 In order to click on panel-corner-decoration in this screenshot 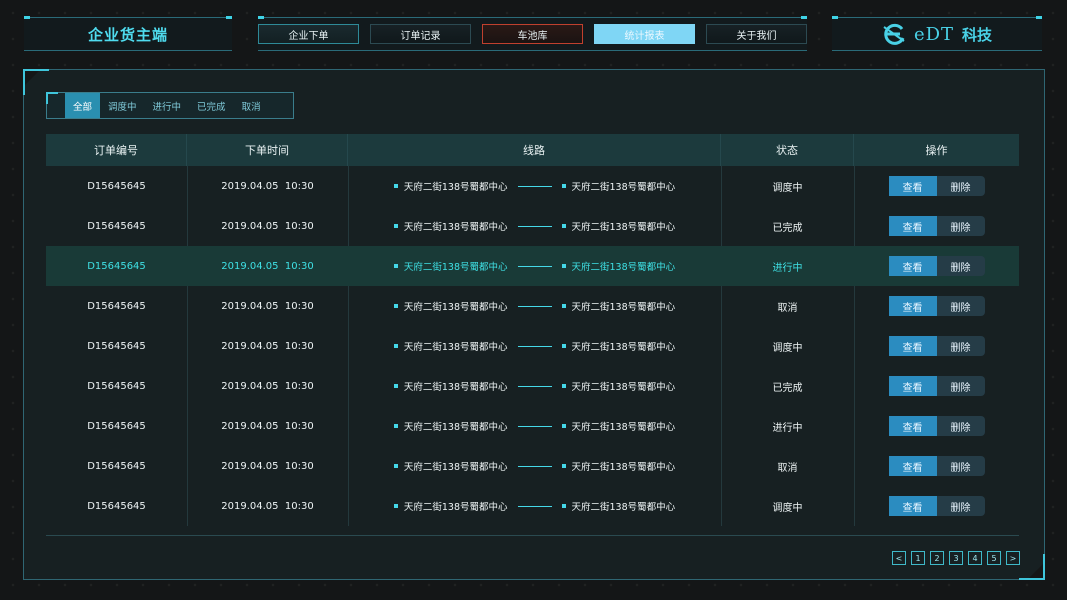, I will do `click(1032, 567)`.